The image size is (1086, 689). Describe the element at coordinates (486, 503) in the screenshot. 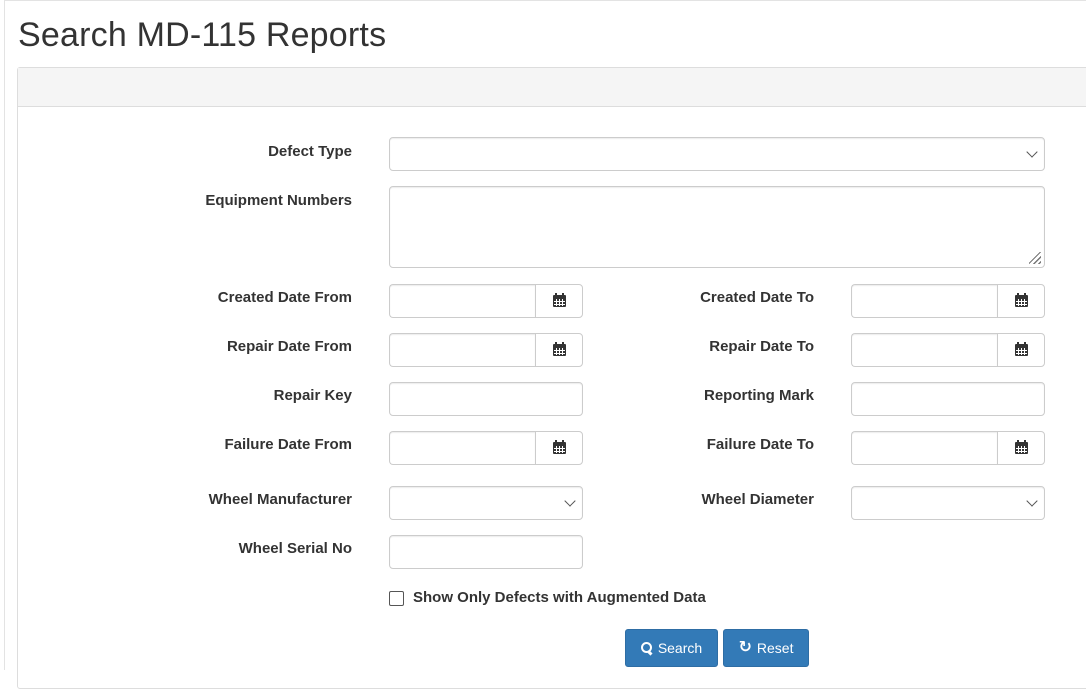

I see `wheel-manufacturer-select` at that location.